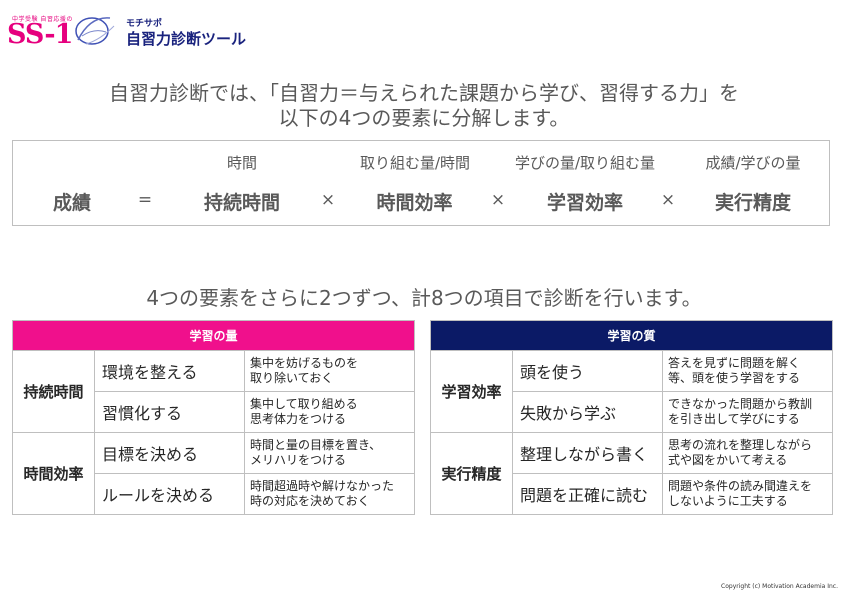 The image size is (848, 596). What do you see at coordinates (584, 203) in the screenshot?
I see `formula-factor-learning-efficiency: 学習効率` at bounding box center [584, 203].